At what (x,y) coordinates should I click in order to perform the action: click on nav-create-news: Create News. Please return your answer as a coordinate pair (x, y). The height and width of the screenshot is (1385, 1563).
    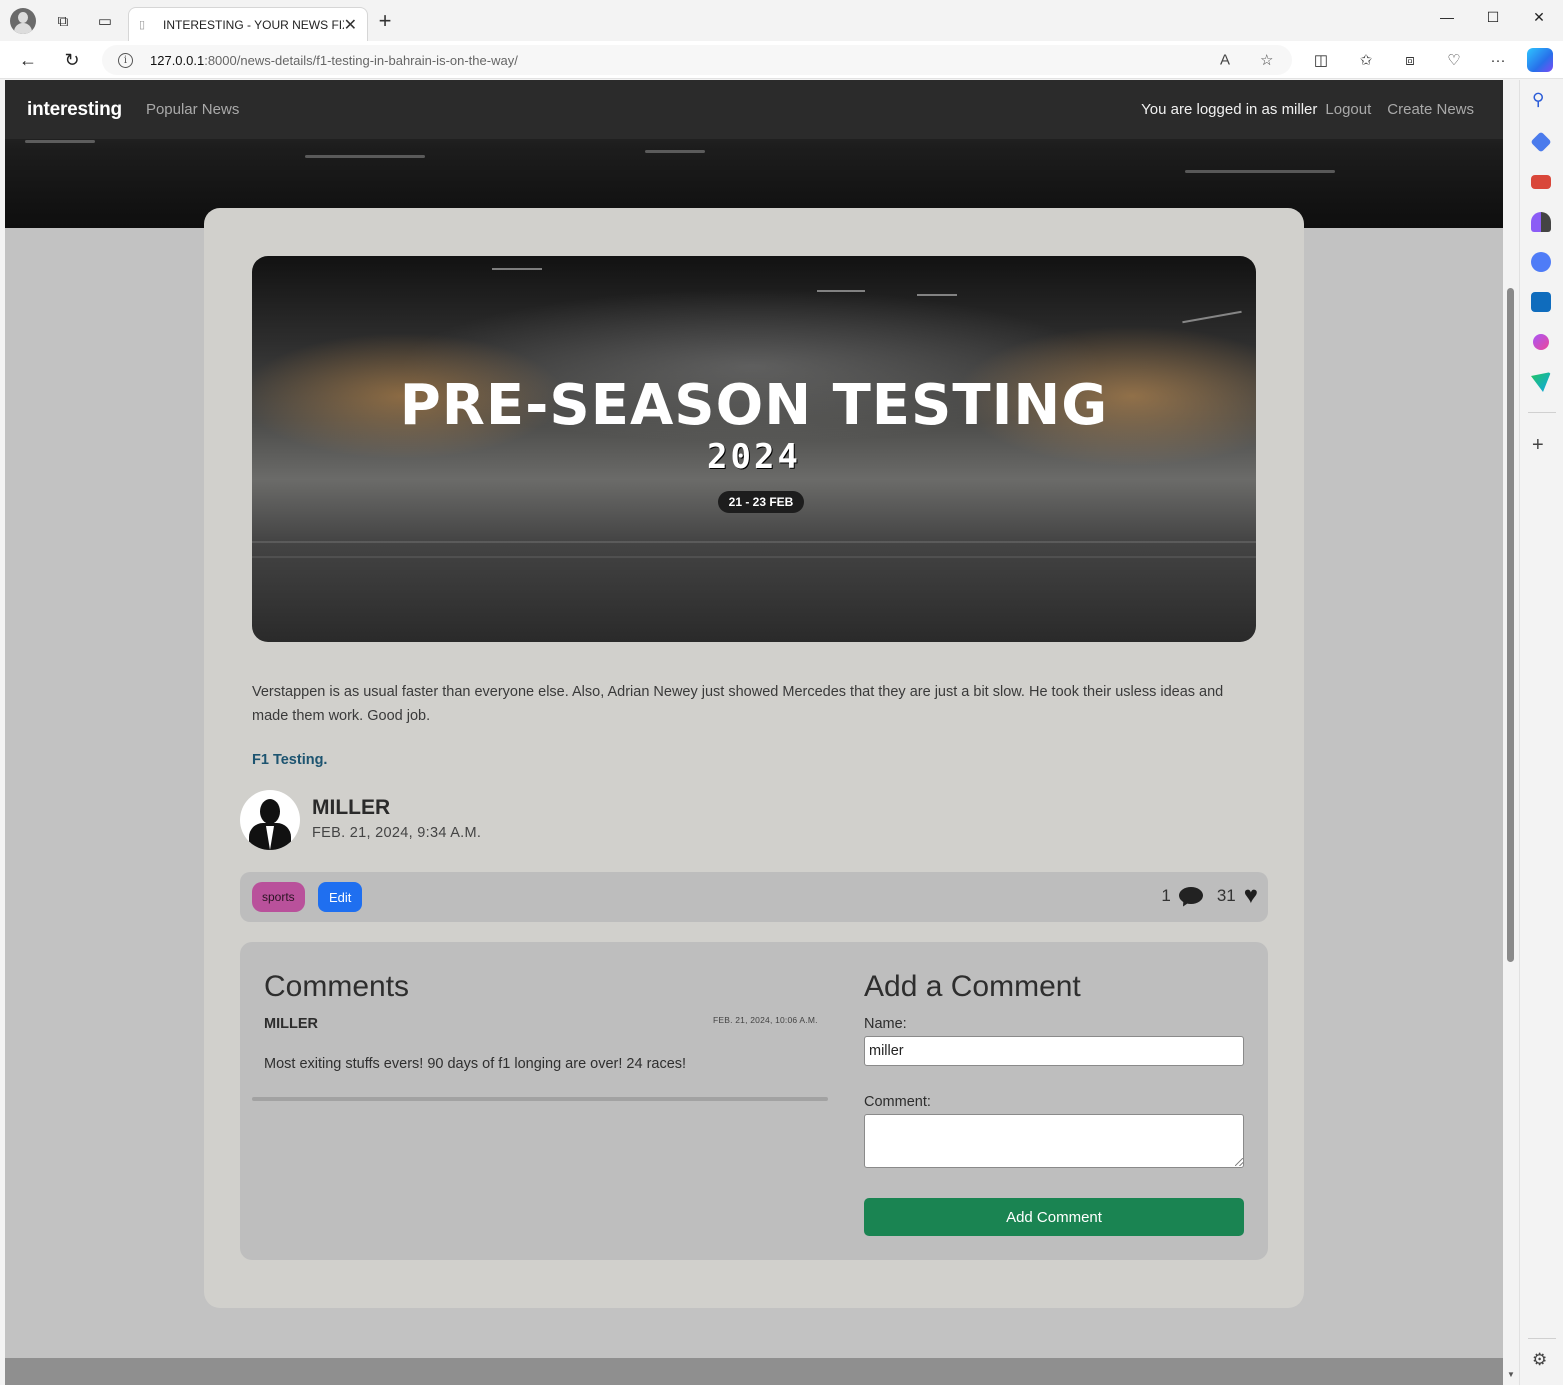
    Looking at the image, I should click on (1430, 109).